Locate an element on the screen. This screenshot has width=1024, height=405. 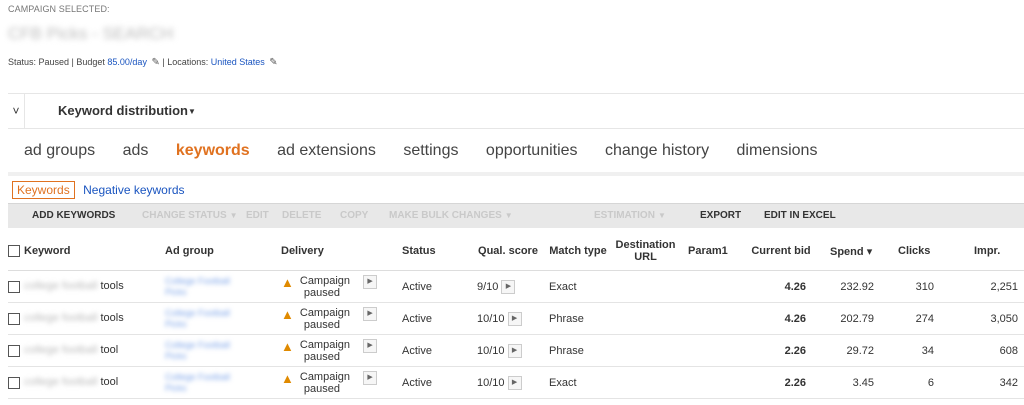
col-qual-score: Qual. score is located at coordinates (508, 251).